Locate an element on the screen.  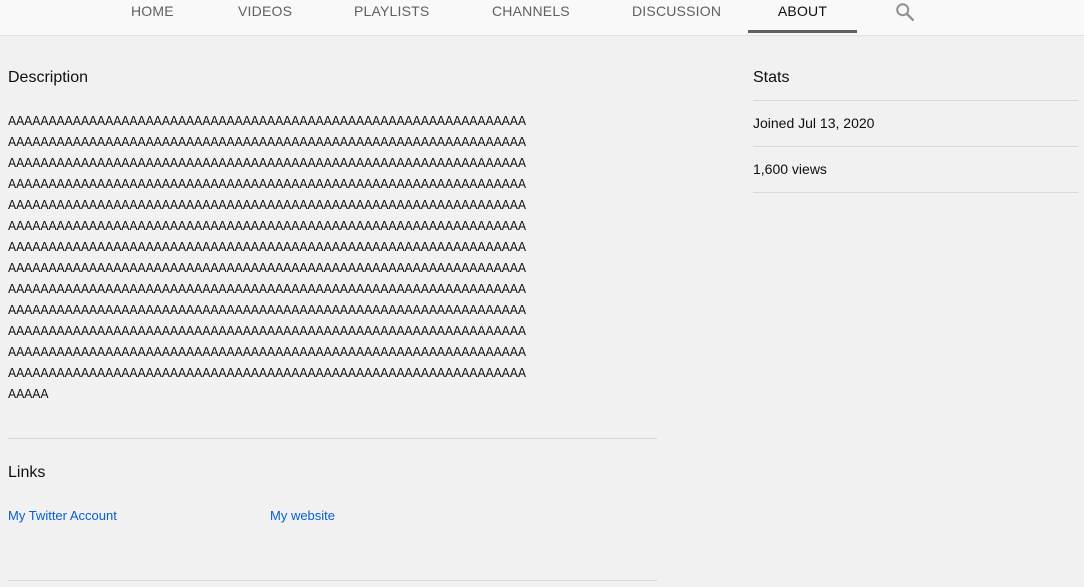
tab-playlists: PLAYLISTS is located at coordinates (391, 16).